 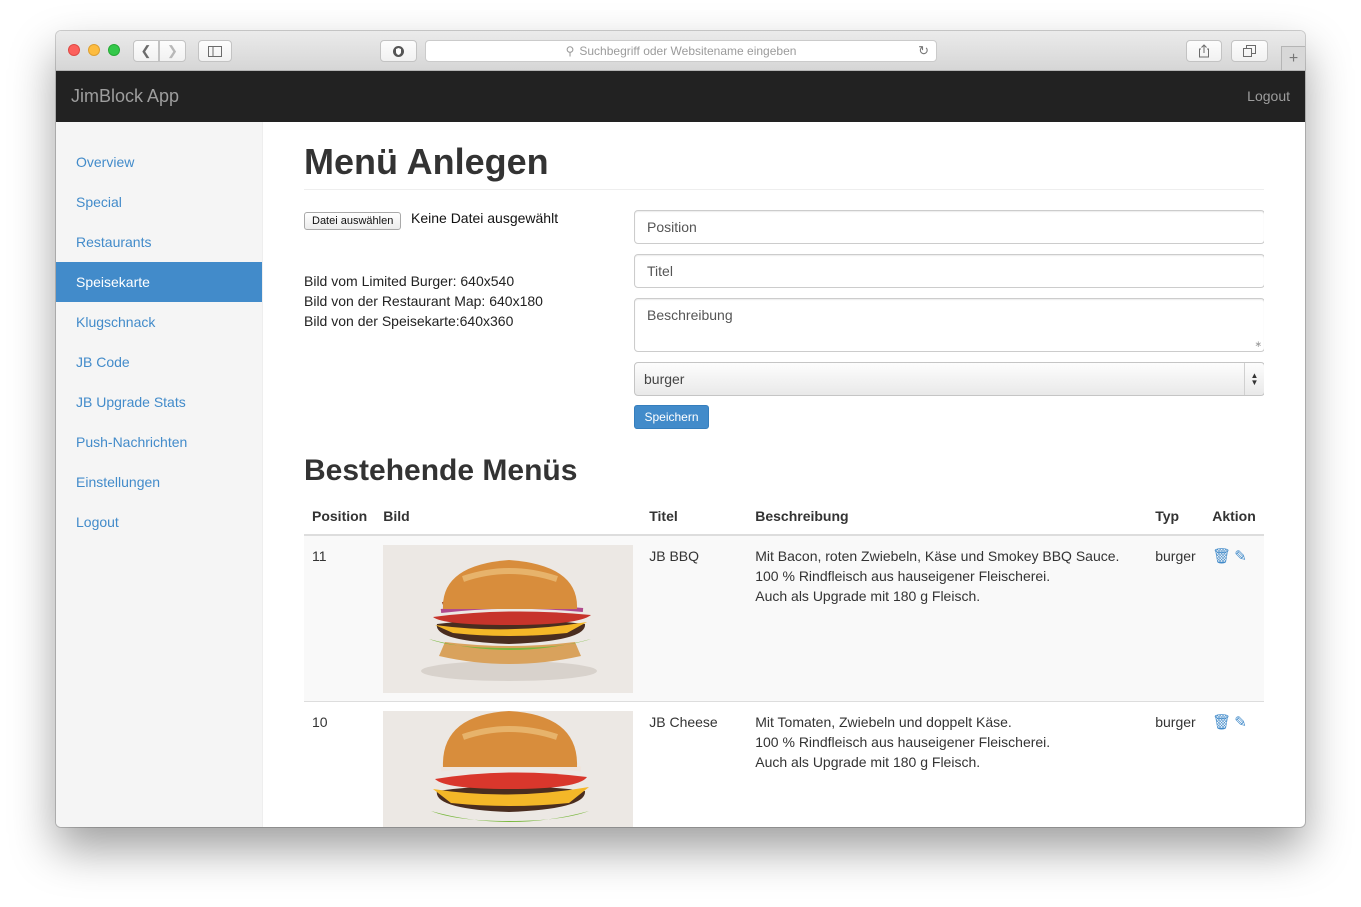 I want to click on forward-button: ❯, so click(x=172, y=51).